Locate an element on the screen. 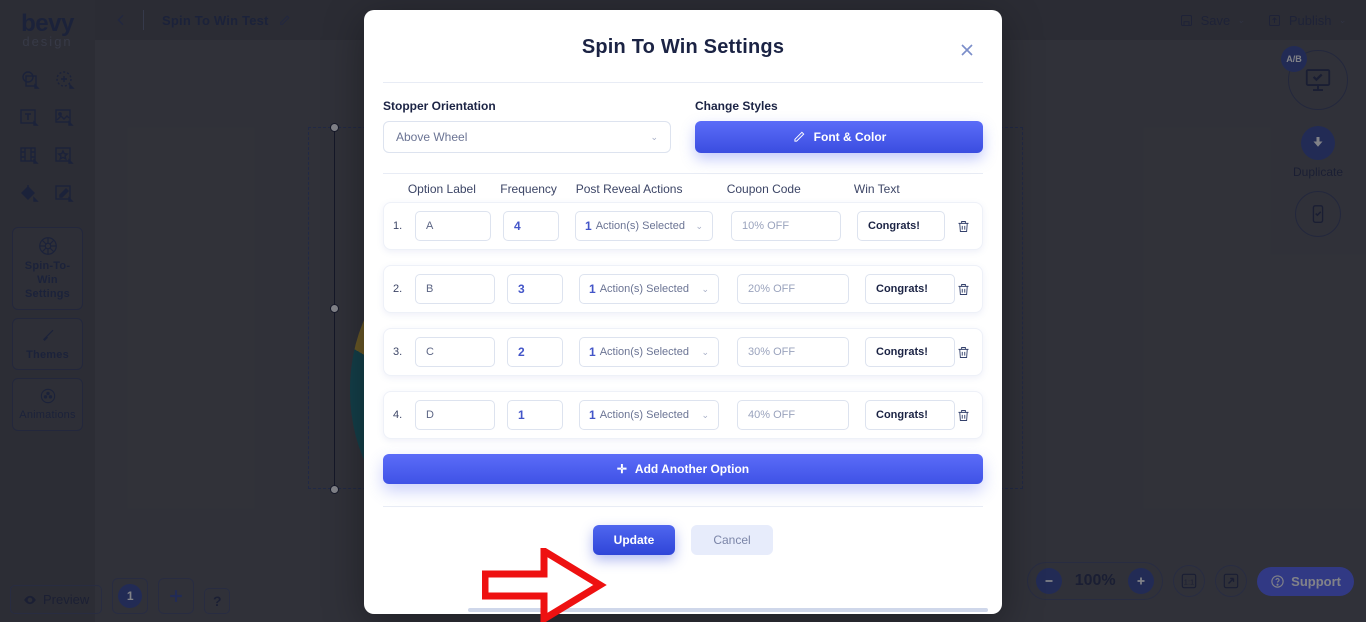  header-post-reveal-actions: Post Reveal Actions is located at coordinates (629, 189).